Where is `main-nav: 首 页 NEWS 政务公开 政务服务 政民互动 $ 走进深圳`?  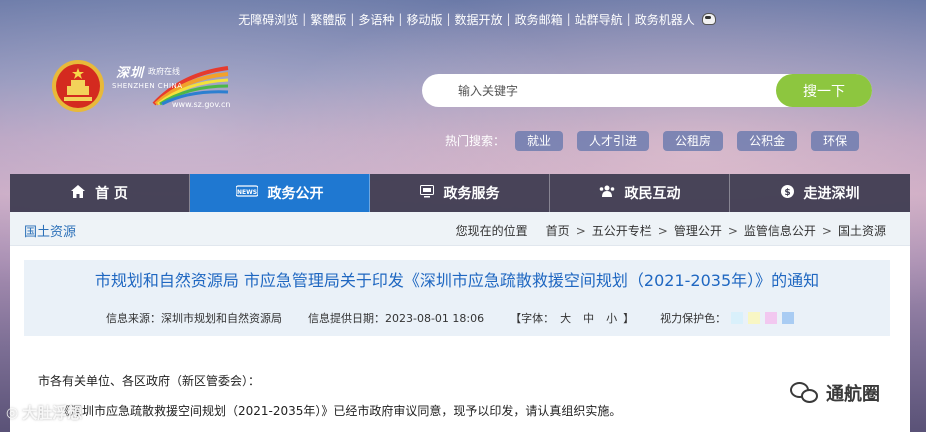 main-nav: 首 页 NEWS 政务公开 政务服务 政民互动 $ 走进深圳 is located at coordinates (460, 193).